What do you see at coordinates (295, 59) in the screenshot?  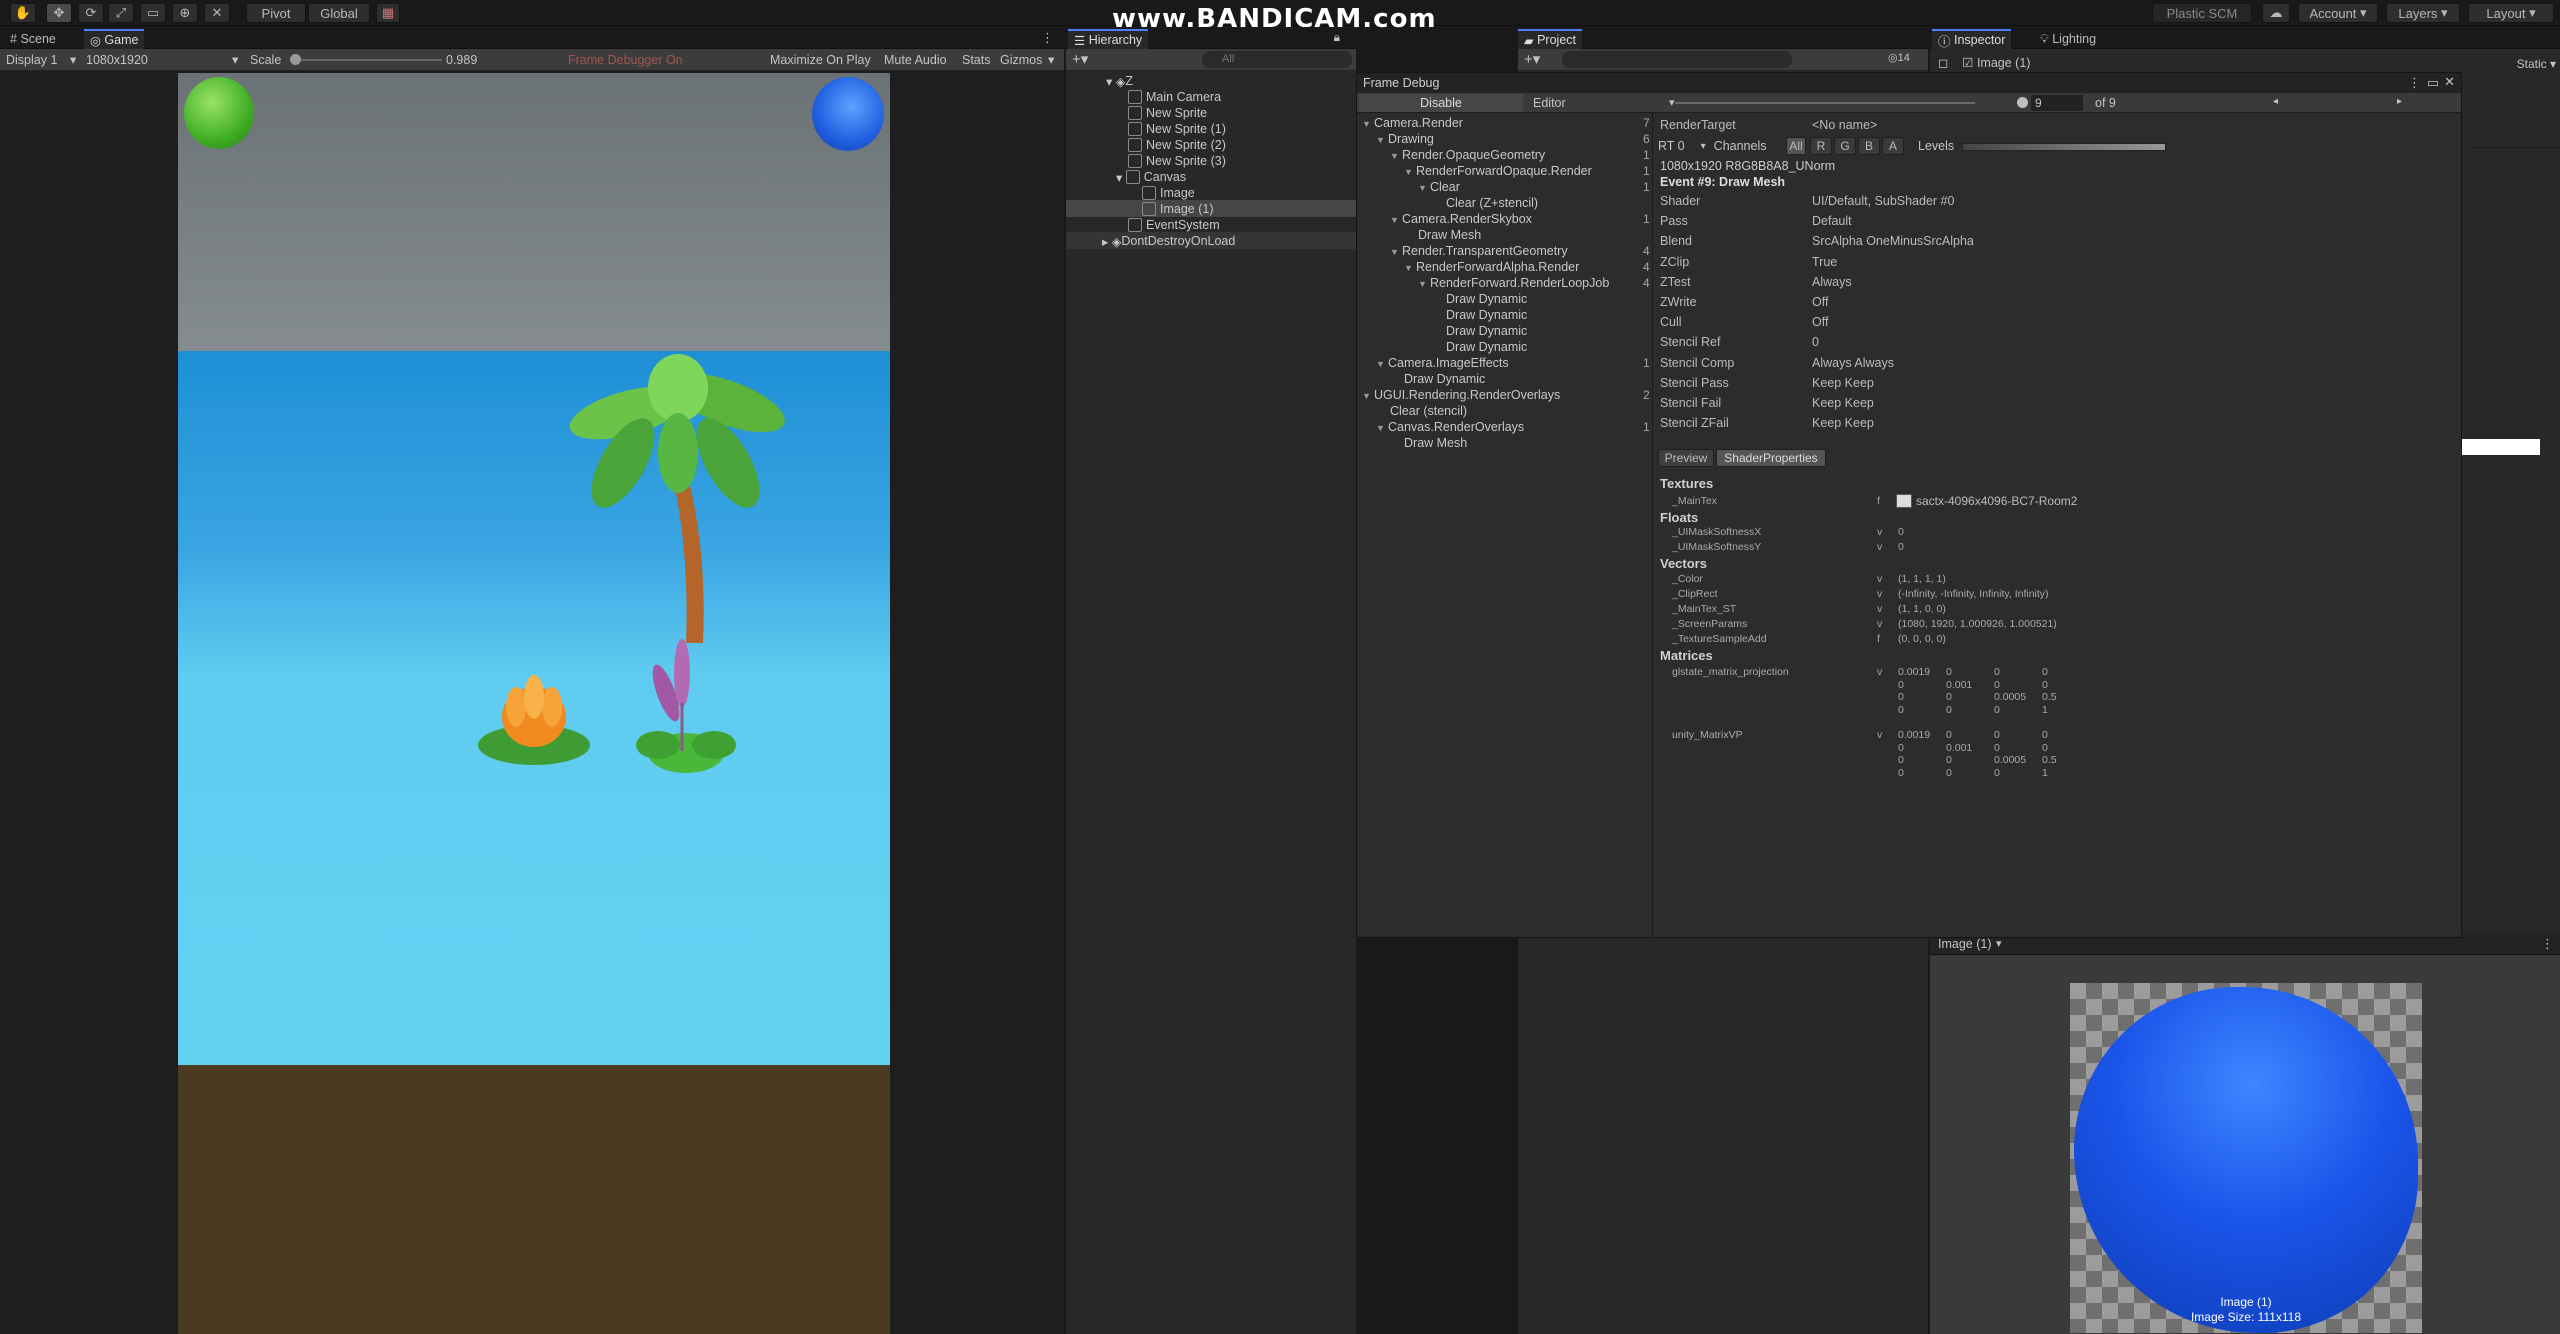 I see `scale-slider-handle` at bounding box center [295, 59].